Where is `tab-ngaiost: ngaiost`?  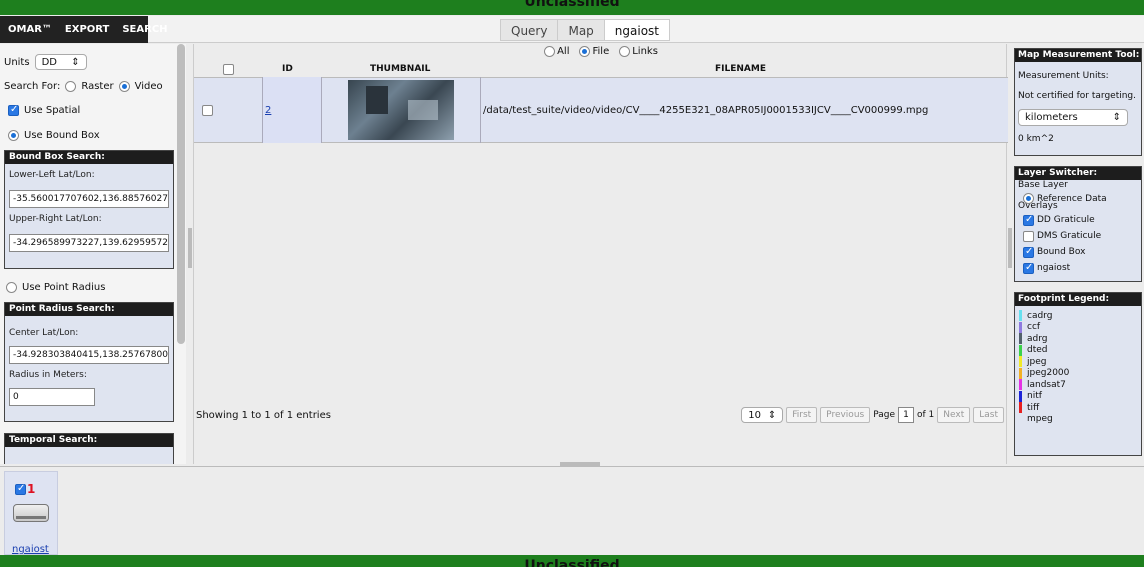
tab-ngaiost: ngaiost is located at coordinates (637, 30).